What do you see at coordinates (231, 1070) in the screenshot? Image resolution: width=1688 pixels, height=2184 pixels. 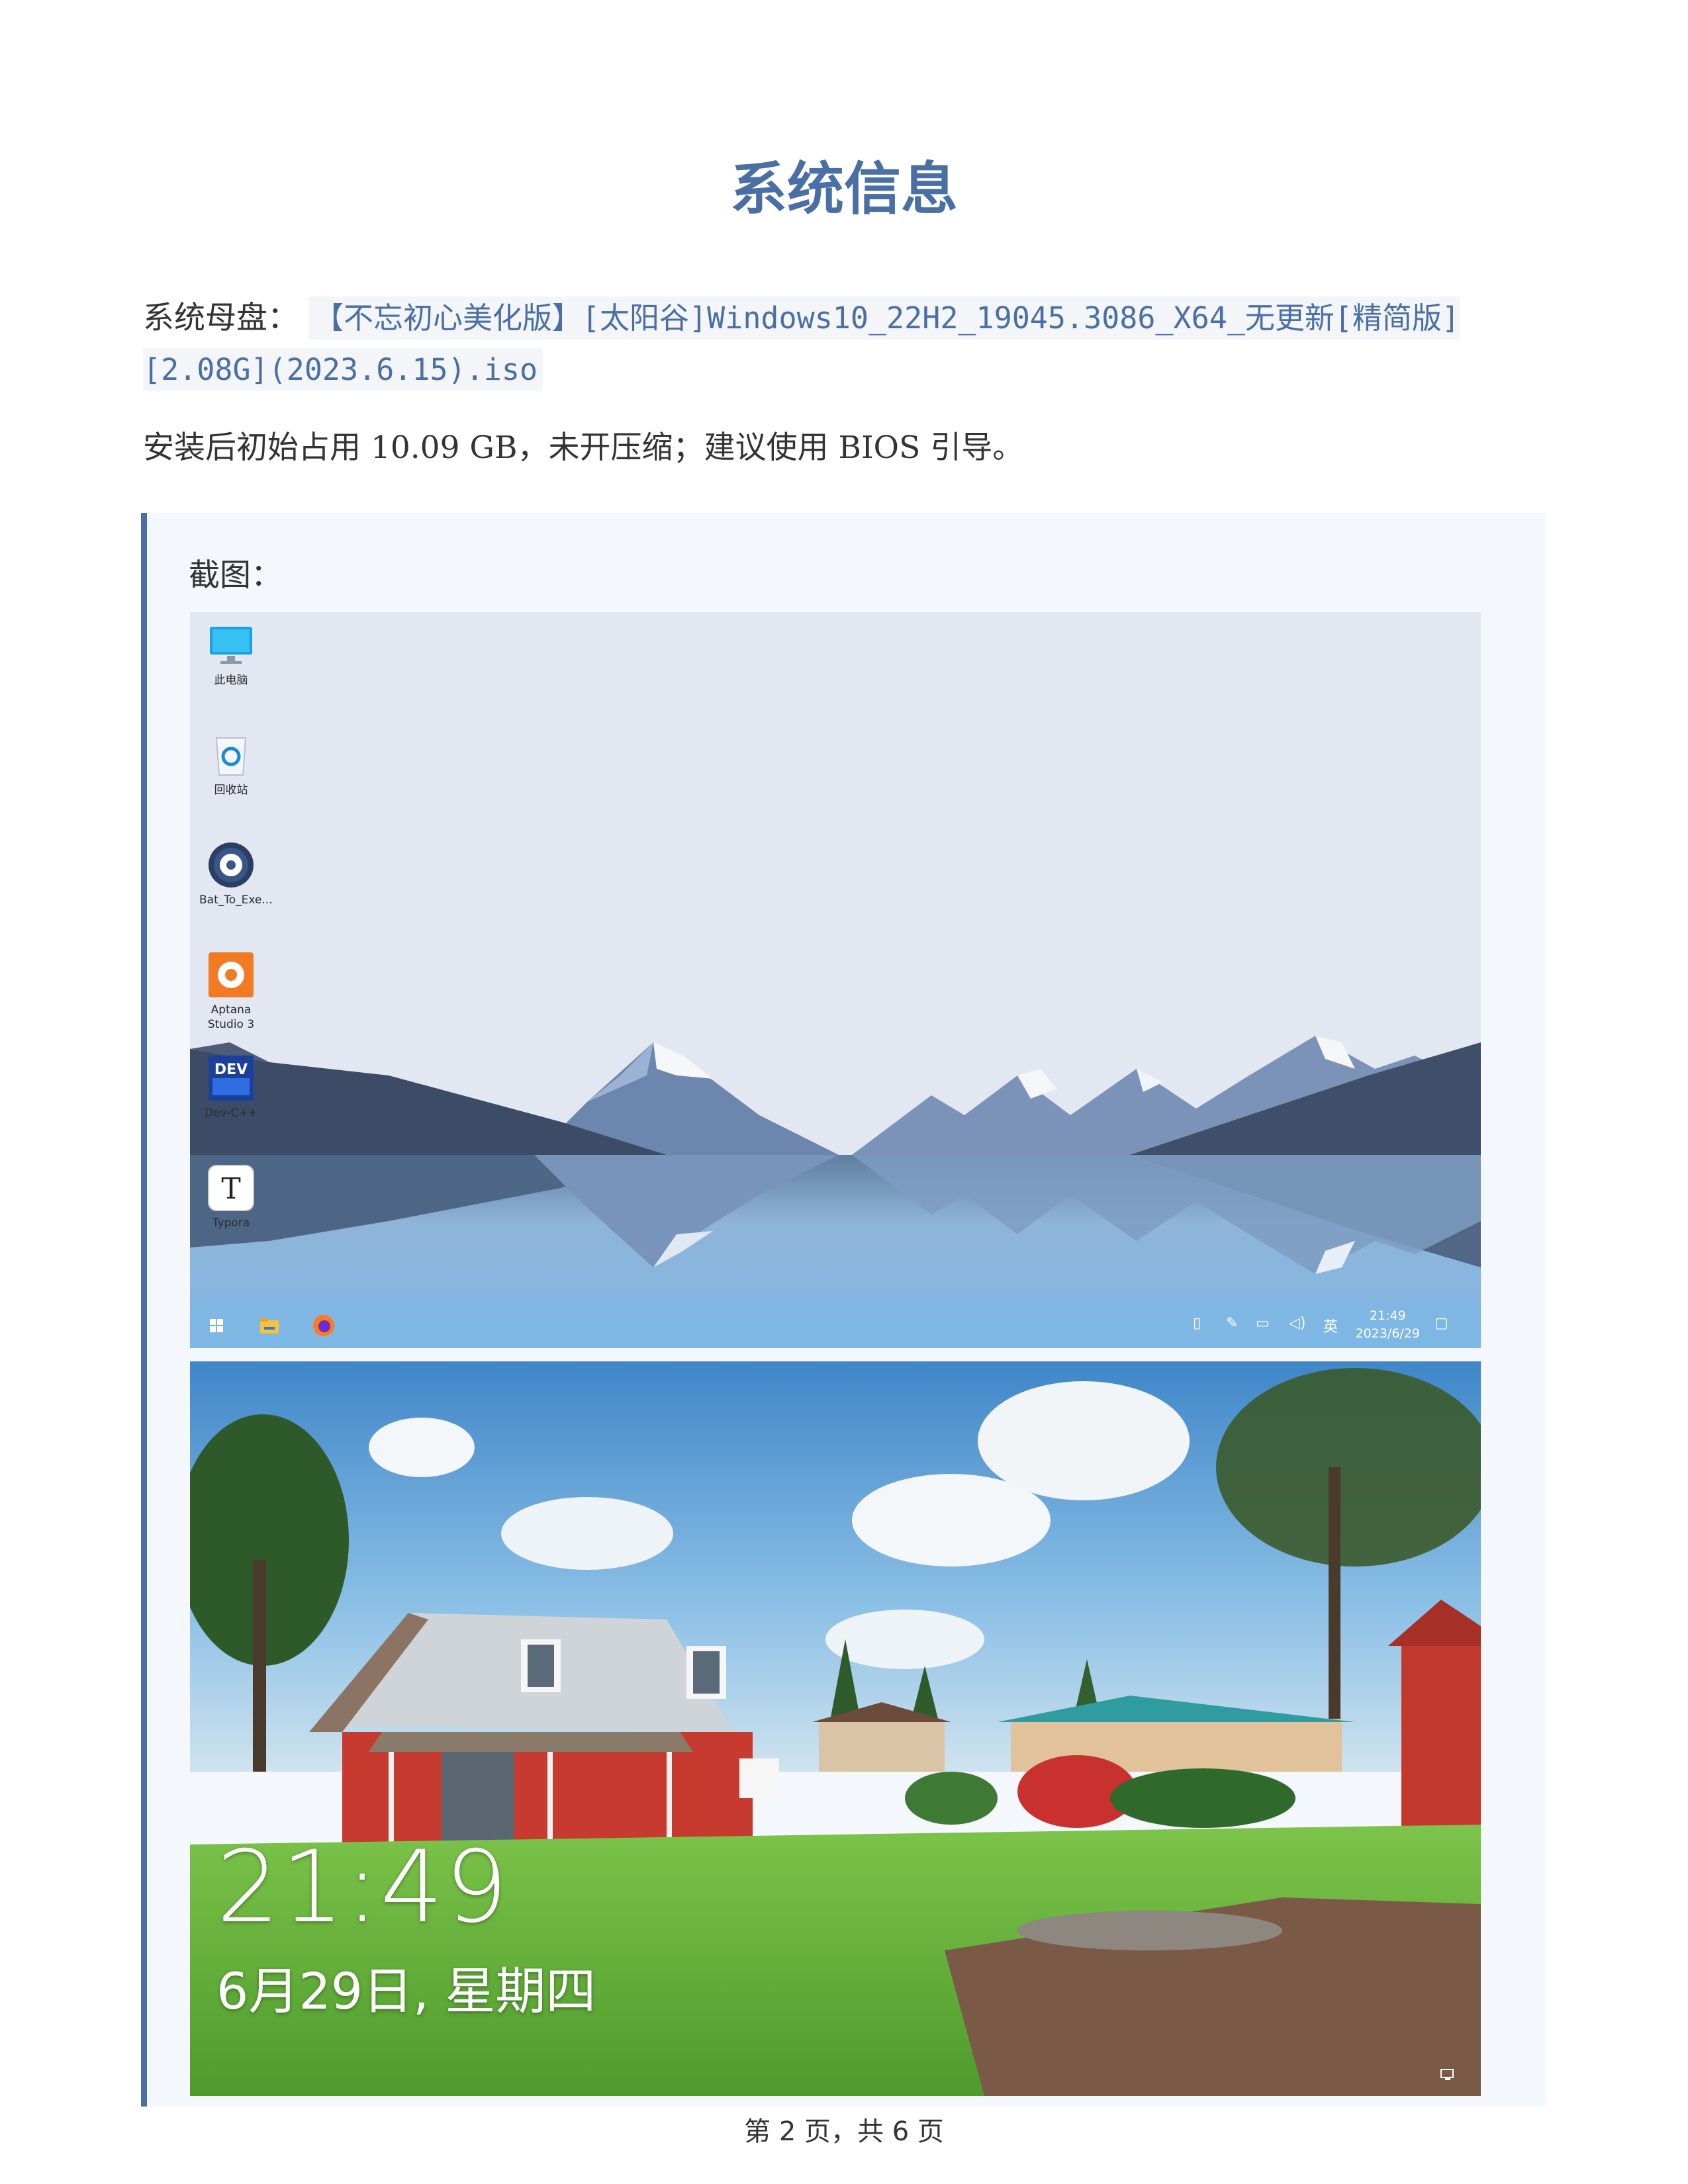 I see `svg-text: DEV` at bounding box center [231, 1070].